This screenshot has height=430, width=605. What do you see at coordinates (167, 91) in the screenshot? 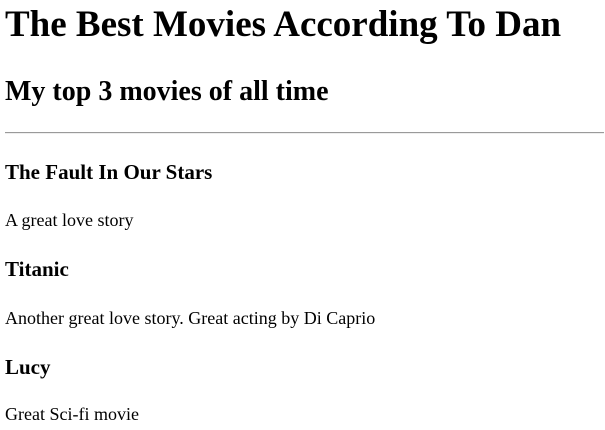
I see `page-subtitle: My top 3 movies of all time` at bounding box center [167, 91].